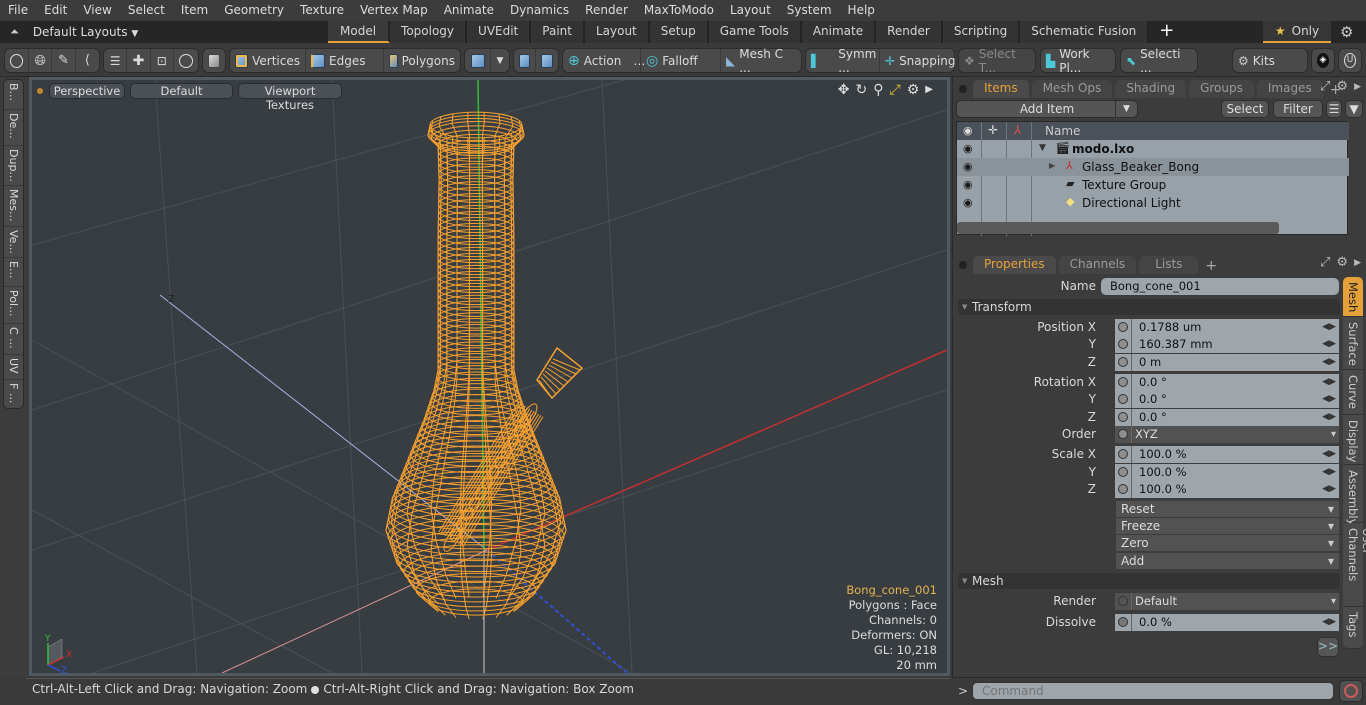 The image size is (1366, 705). What do you see at coordinates (1227, 543) in the screenshot?
I see `zero-dropdown: Zero` at bounding box center [1227, 543].